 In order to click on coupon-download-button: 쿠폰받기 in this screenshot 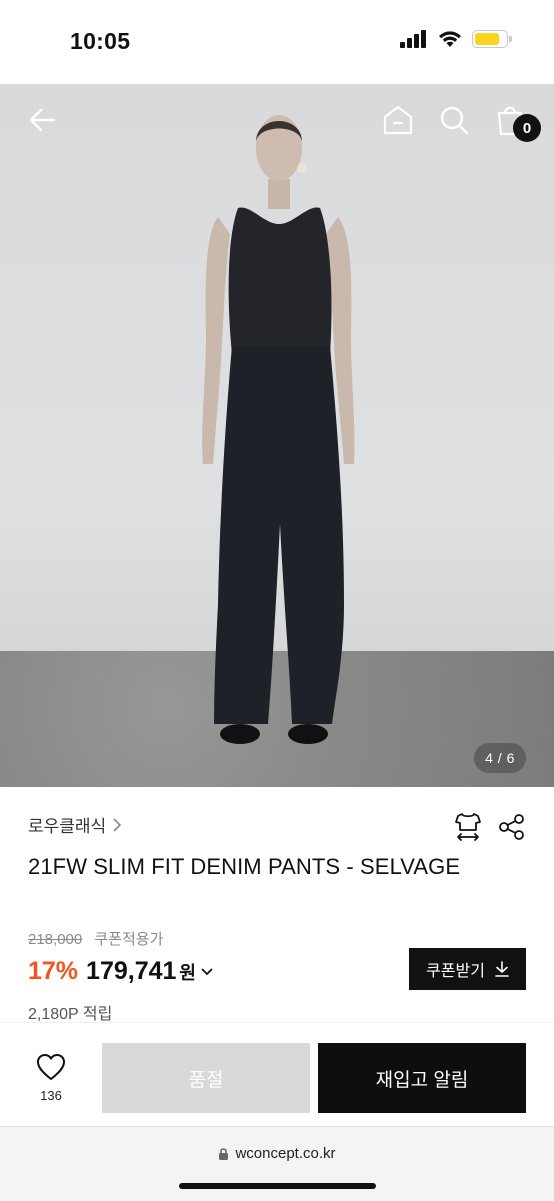, I will do `click(467, 969)`.